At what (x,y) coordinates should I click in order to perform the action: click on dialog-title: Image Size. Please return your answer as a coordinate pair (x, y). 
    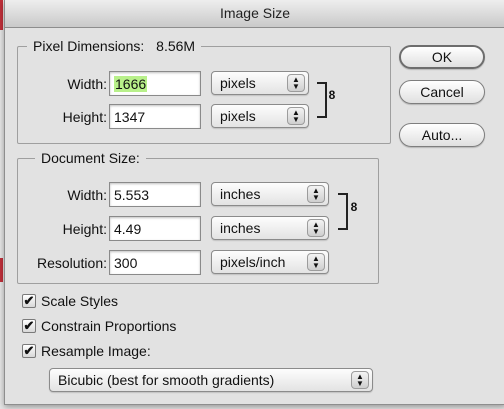
    Looking at the image, I should click on (254, 14).